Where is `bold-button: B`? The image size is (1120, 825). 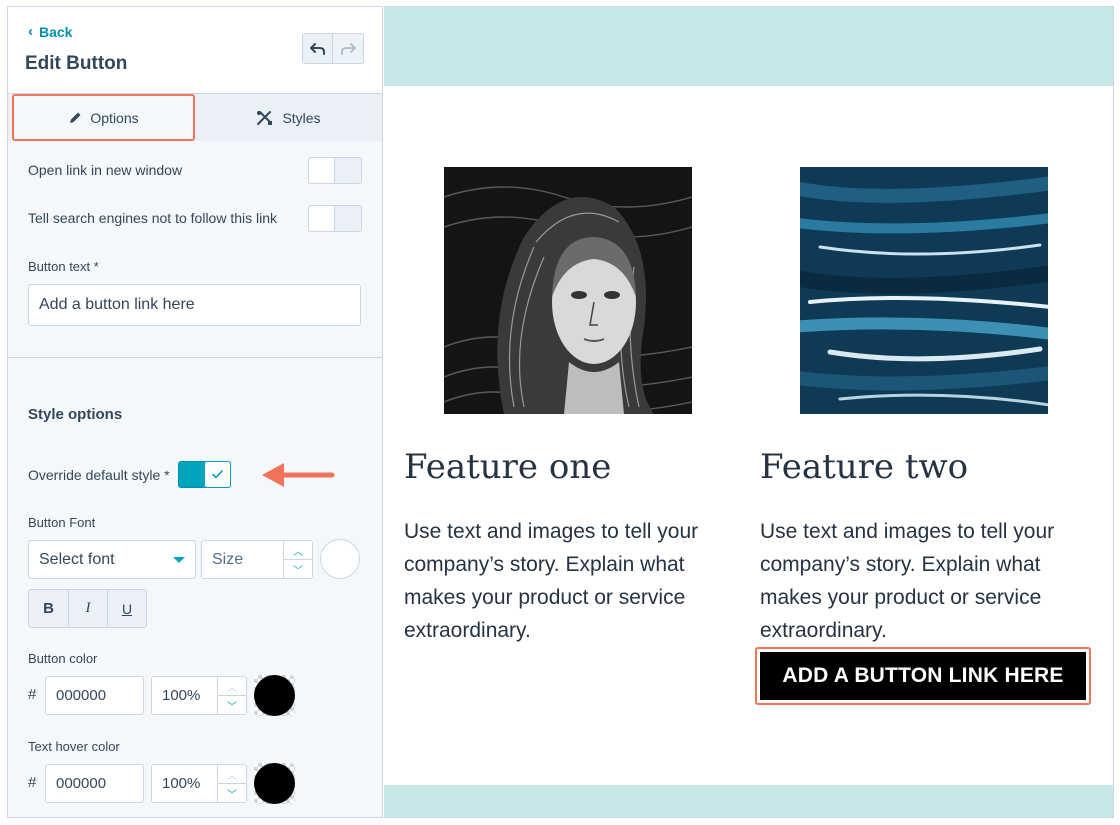 bold-button: B is located at coordinates (48, 608).